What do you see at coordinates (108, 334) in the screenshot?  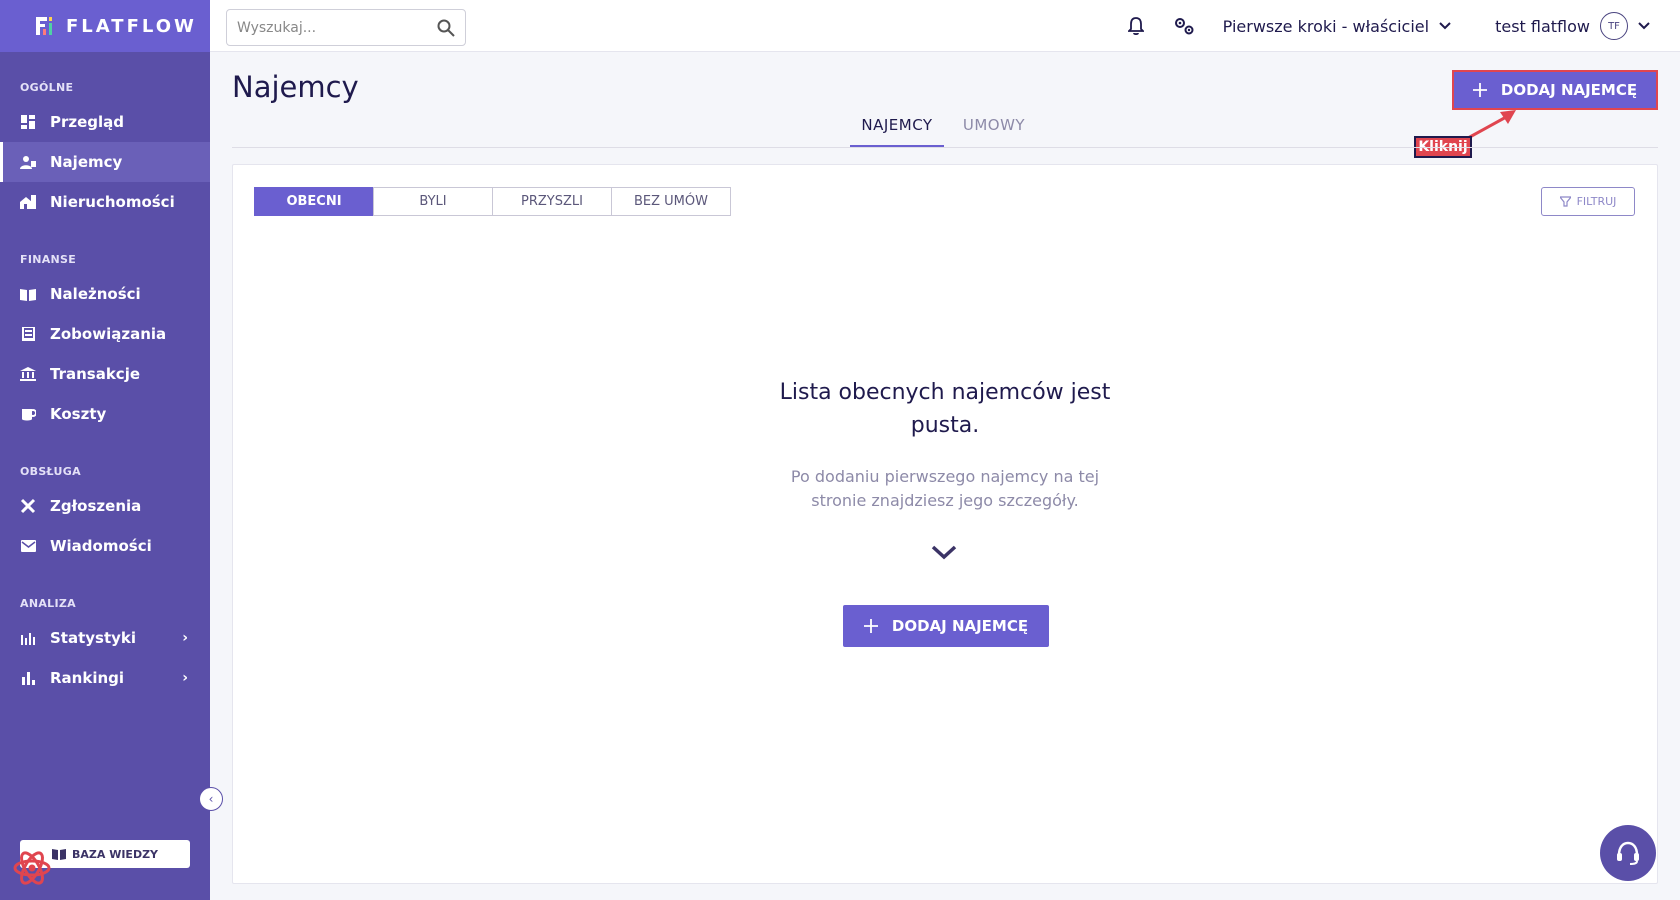 I see `sidebar-item-label: Zobowiązania` at bounding box center [108, 334].